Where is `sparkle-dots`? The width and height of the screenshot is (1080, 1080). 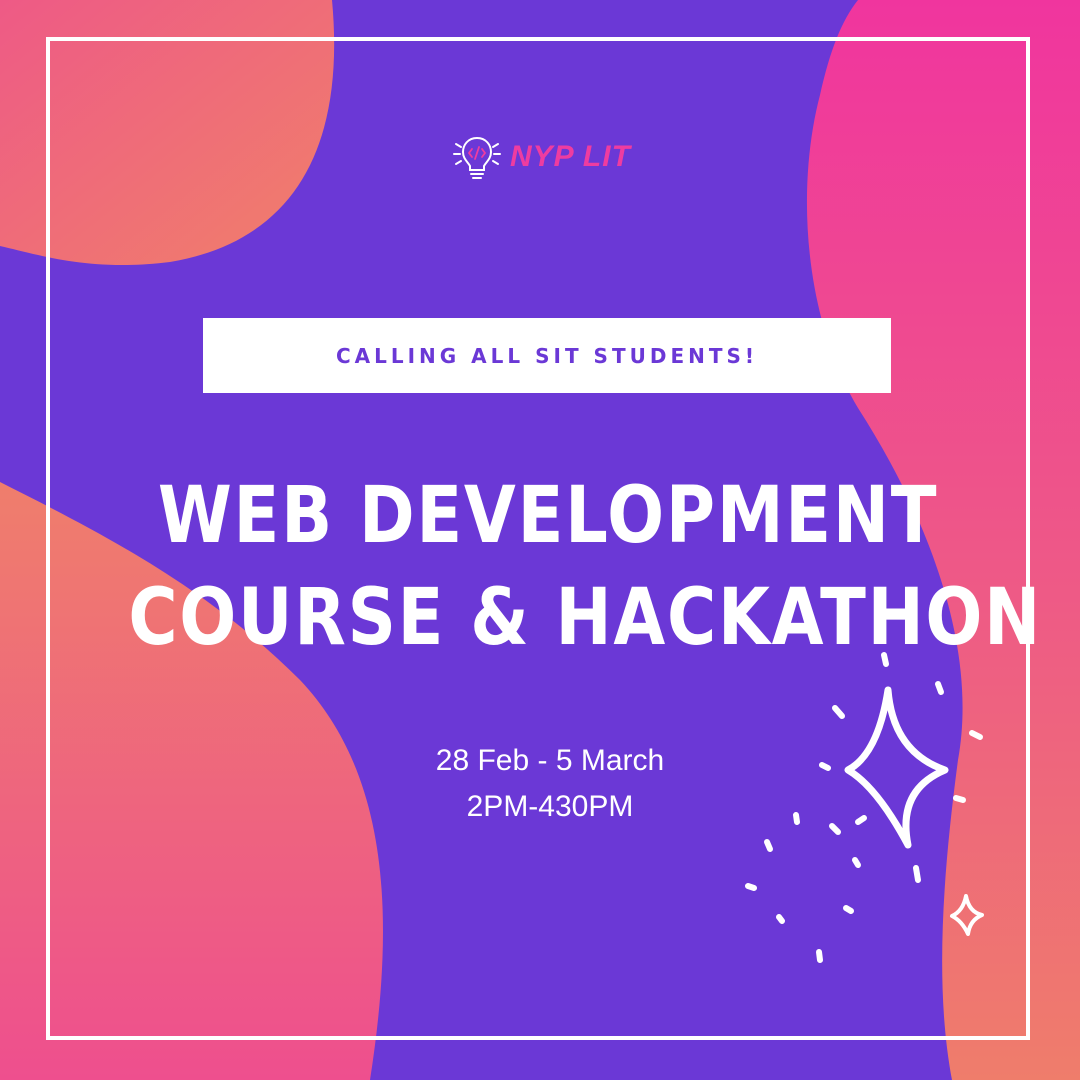 sparkle-dots is located at coordinates (864, 807).